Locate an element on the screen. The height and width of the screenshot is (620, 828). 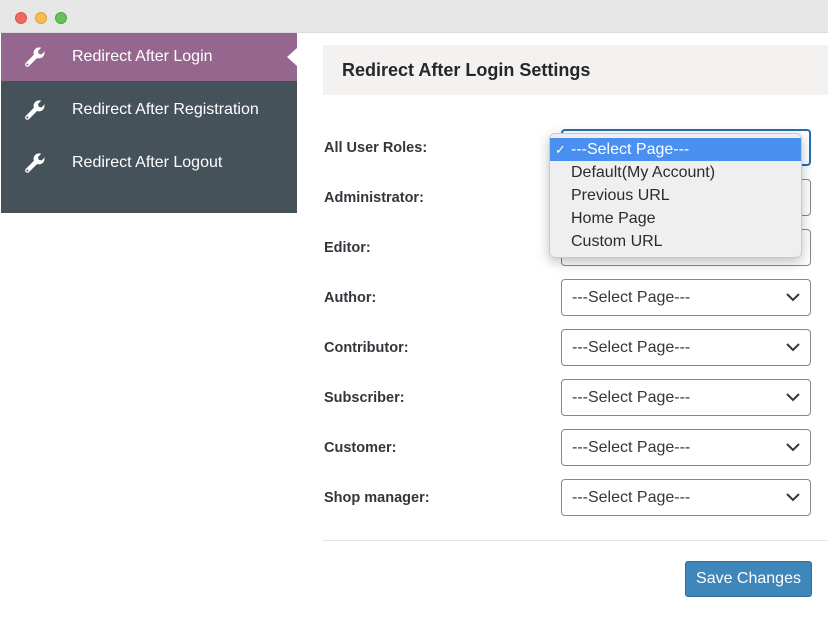
subscriber-select: ---Select Page--- is located at coordinates (686, 397).